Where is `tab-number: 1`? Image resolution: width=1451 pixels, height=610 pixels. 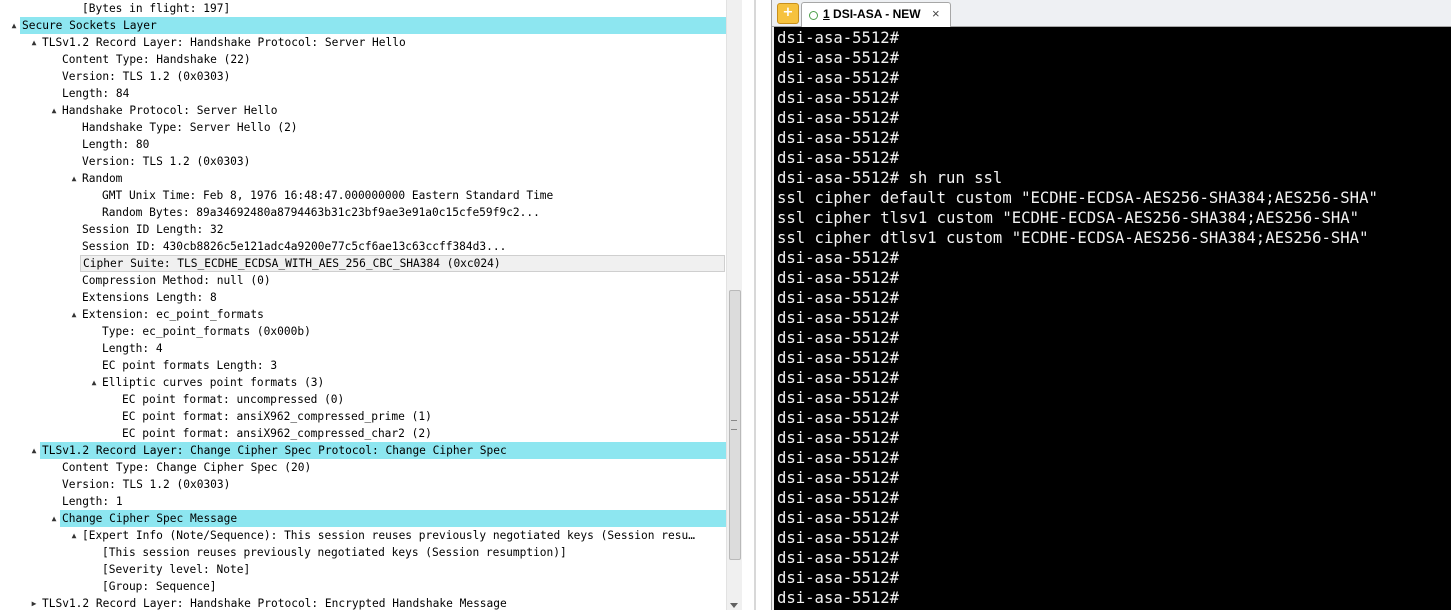 tab-number: 1 is located at coordinates (826, 14).